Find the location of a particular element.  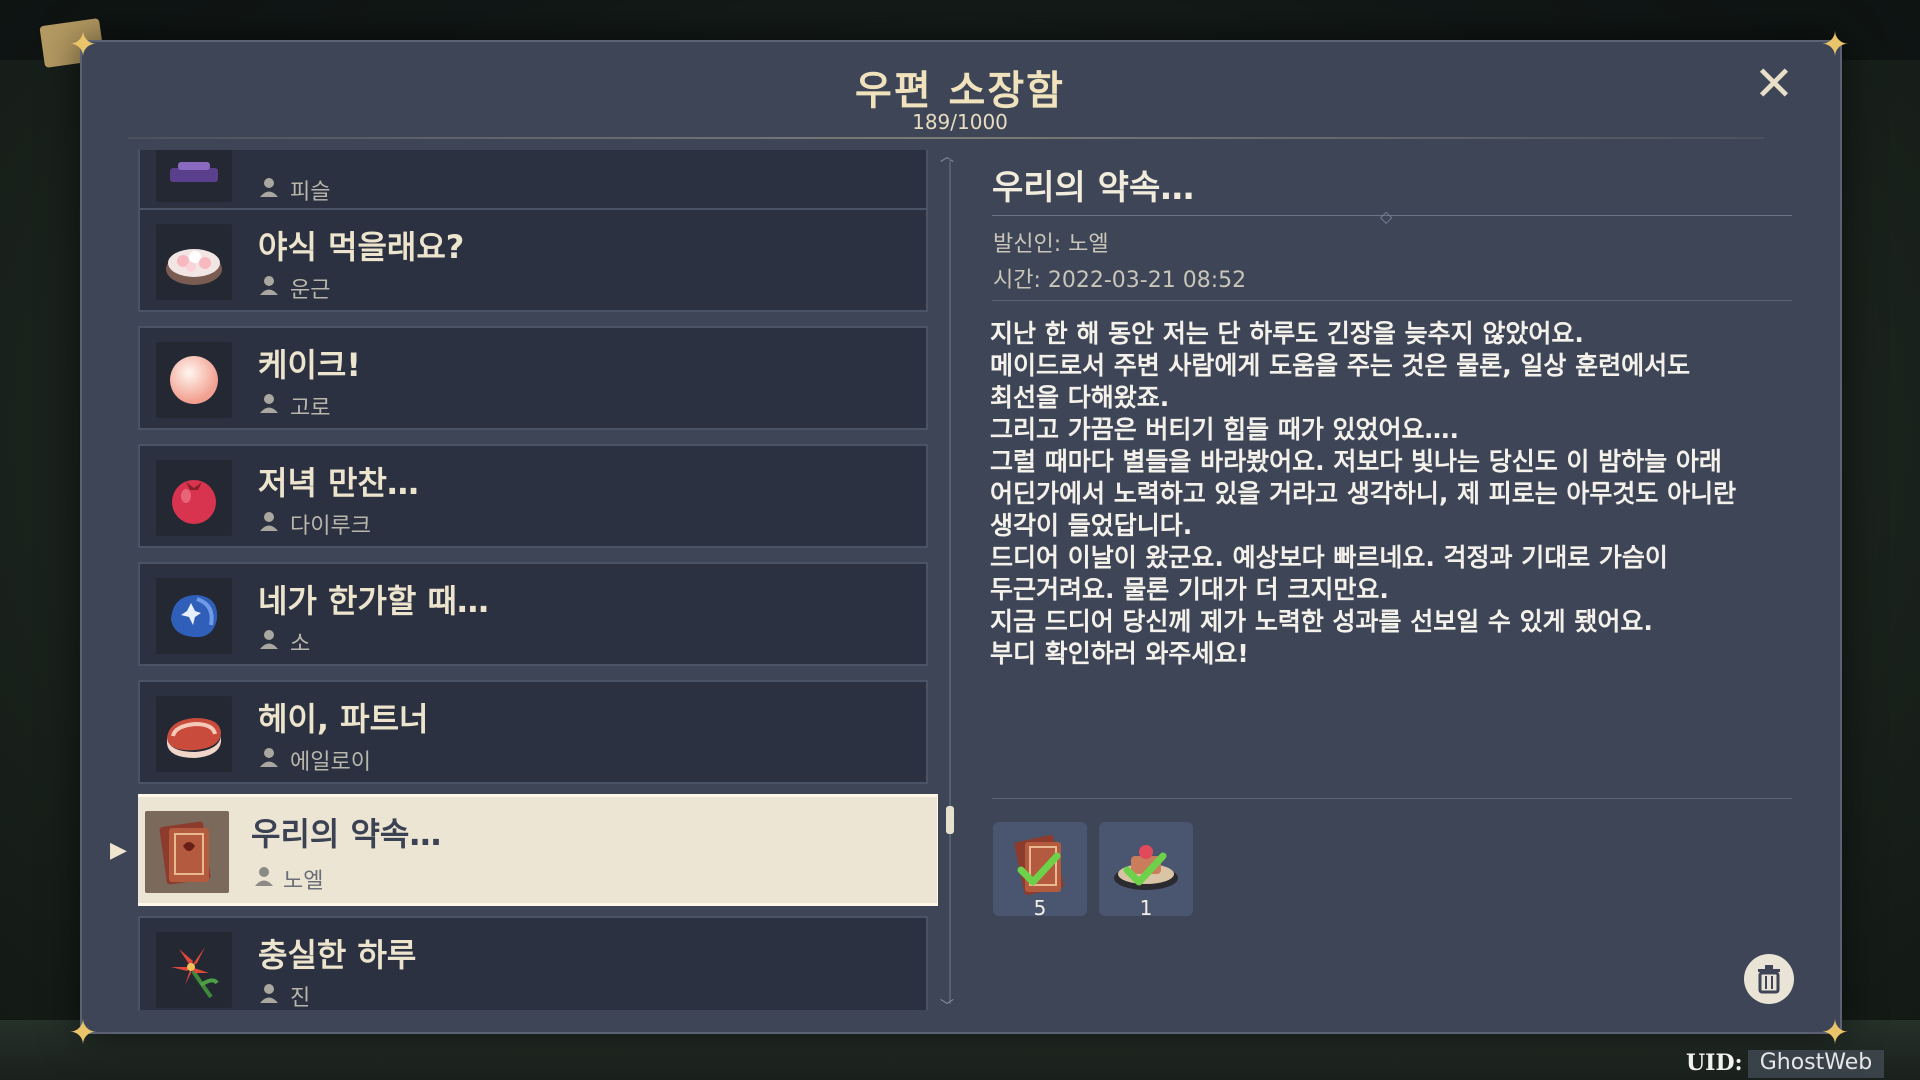

mail-title: 충실한 하루 is located at coordinates (337, 955).